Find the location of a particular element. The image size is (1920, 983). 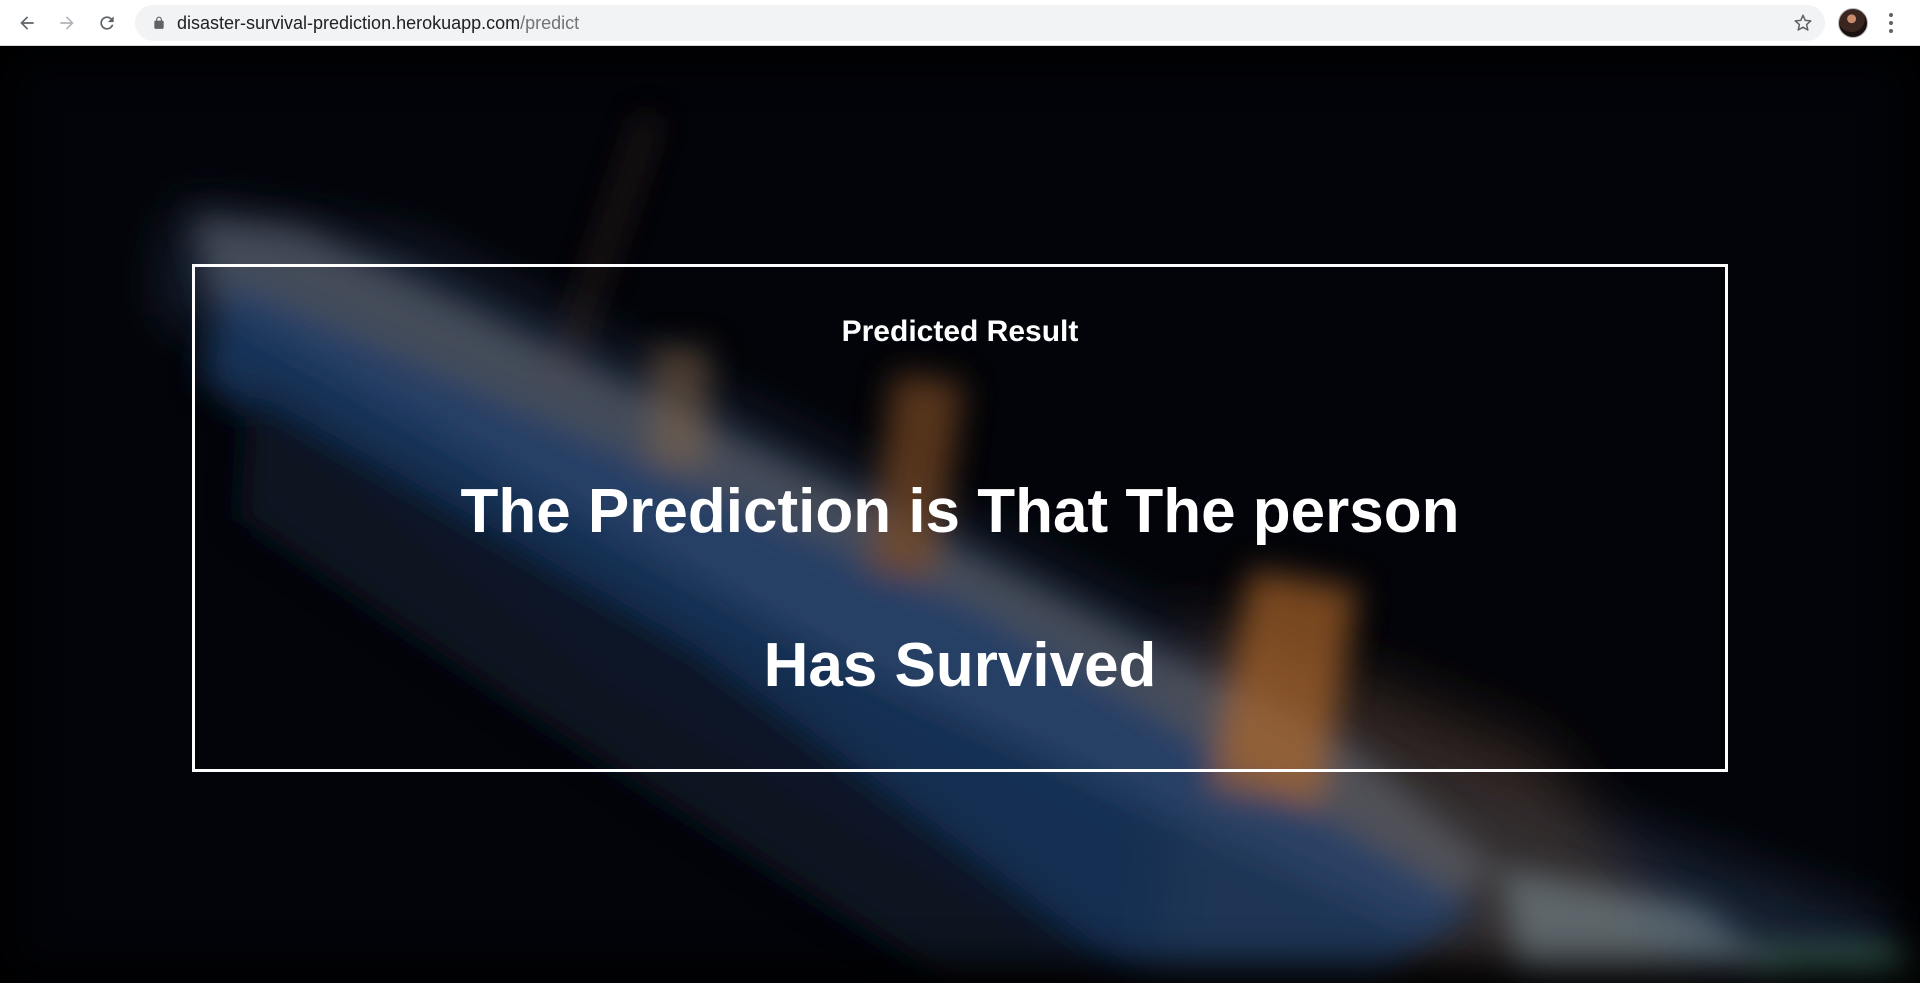

forward-arrow-icon is located at coordinates (67, 23).